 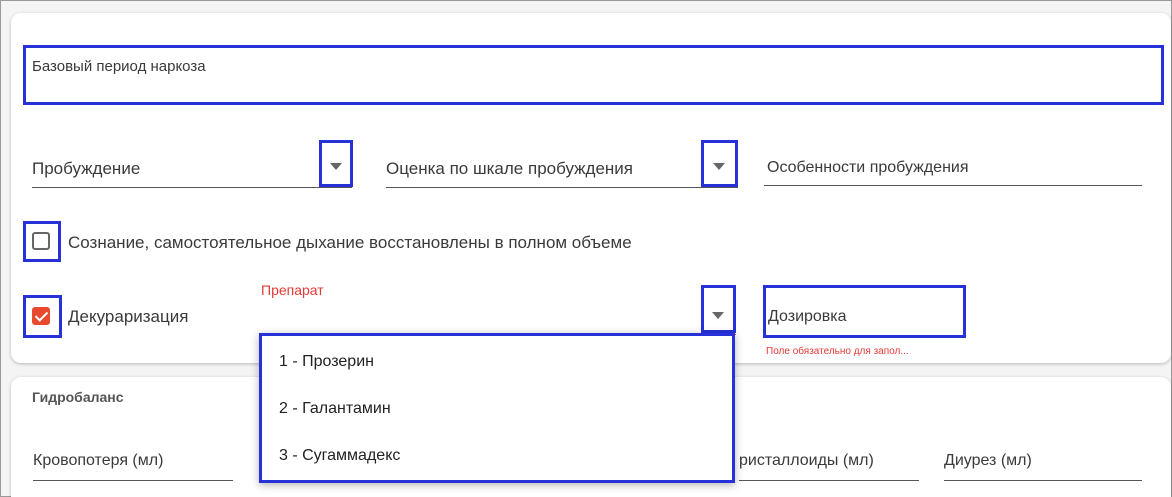 I want to click on decurarization-checkbox-label: Декураризация, so click(x=128, y=316).